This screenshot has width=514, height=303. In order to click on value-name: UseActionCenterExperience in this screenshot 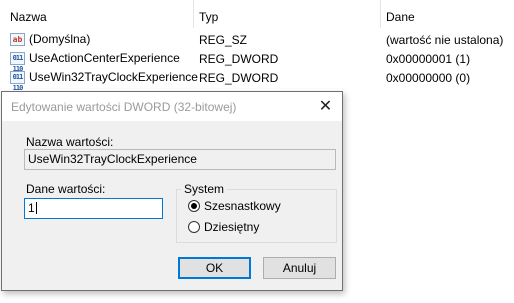, I will do `click(104, 58)`.